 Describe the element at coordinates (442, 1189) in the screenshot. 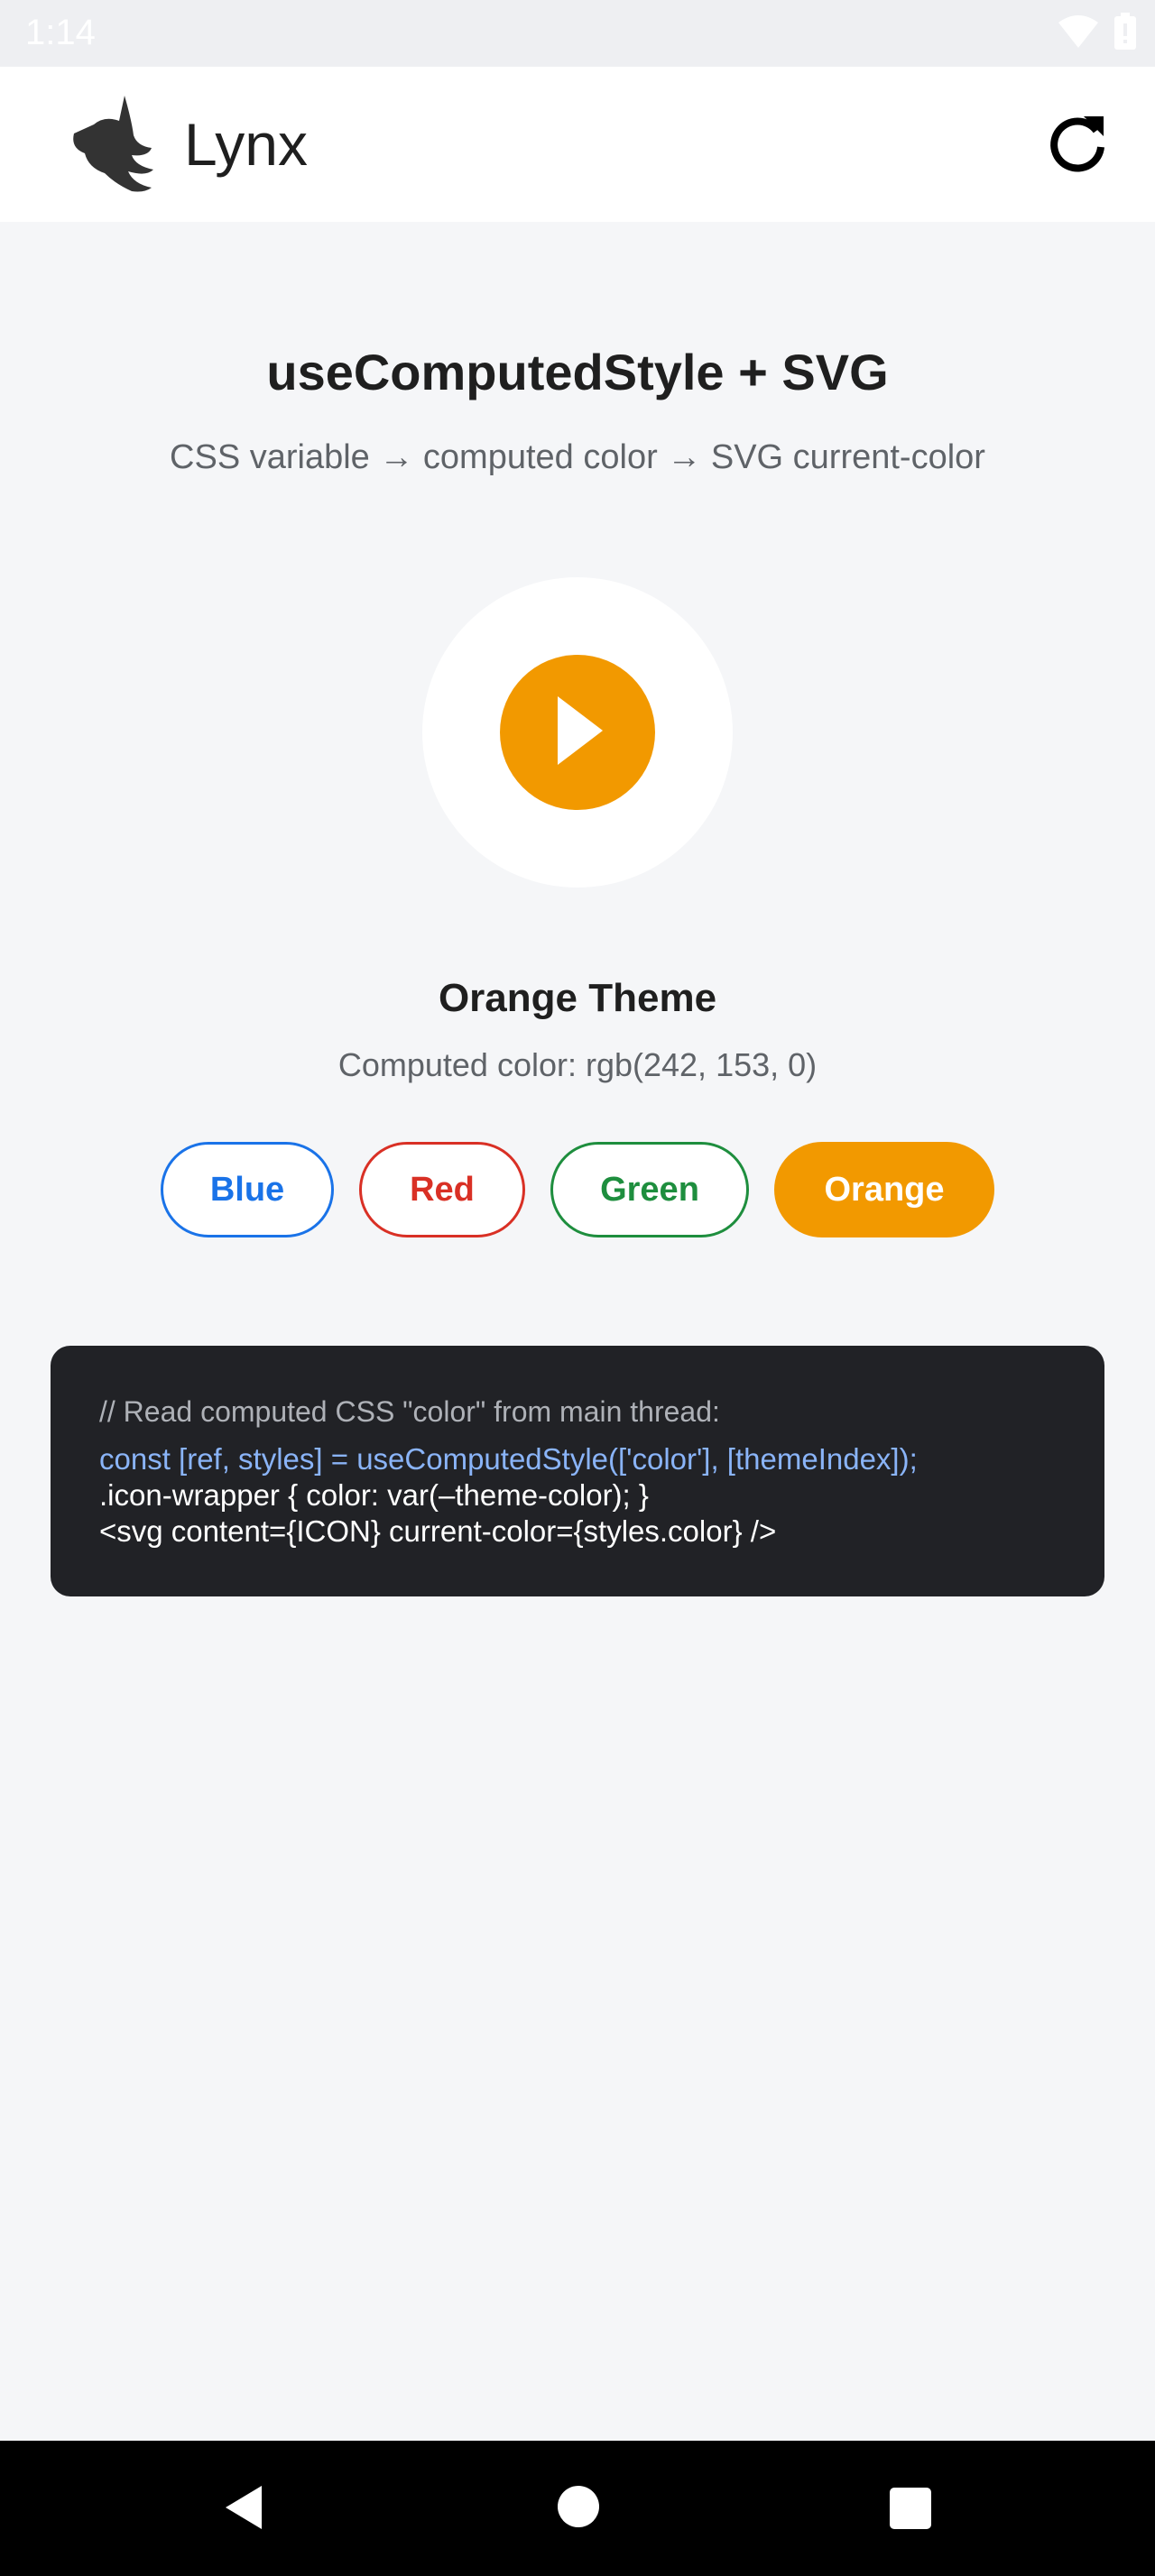

I see `theme-button-red: Red` at that location.